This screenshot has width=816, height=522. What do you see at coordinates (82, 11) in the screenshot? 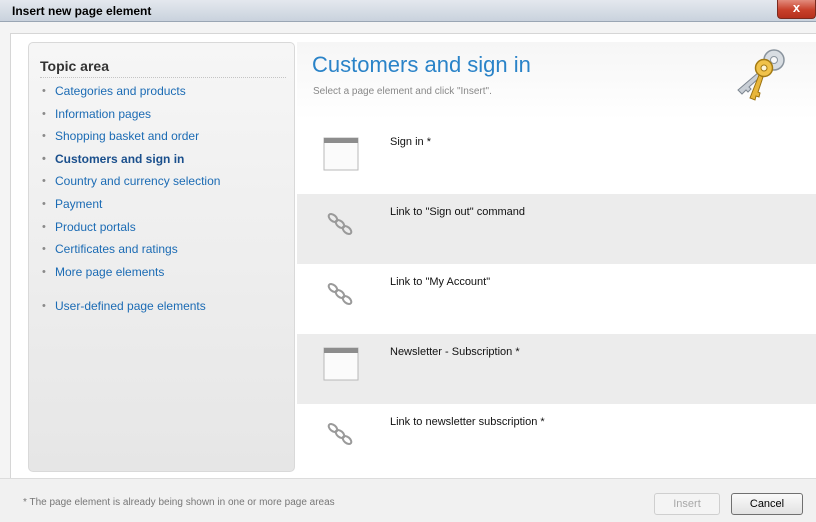
I see `window-title: Insert new page element` at bounding box center [82, 11].